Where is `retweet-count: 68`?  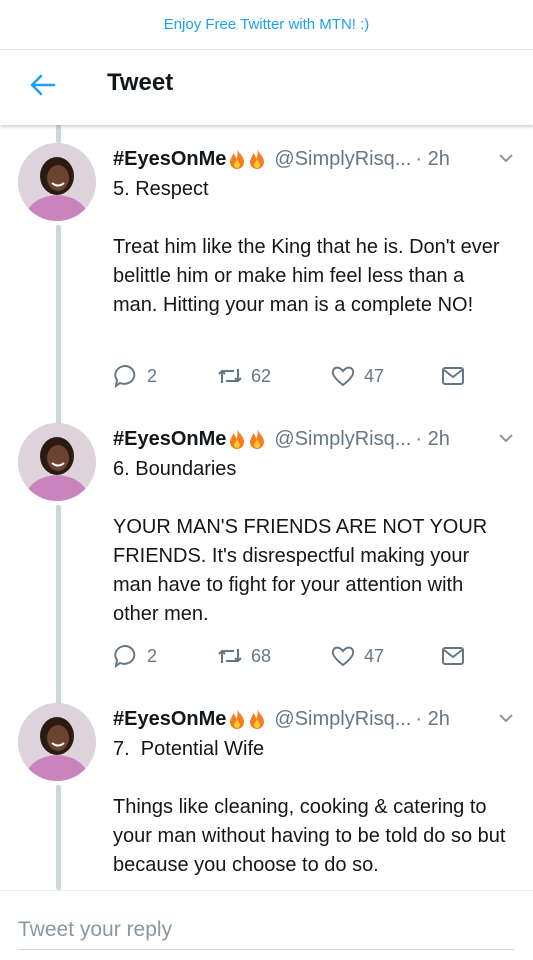 retweet-count: 68 is located at coordinates (261, 655).